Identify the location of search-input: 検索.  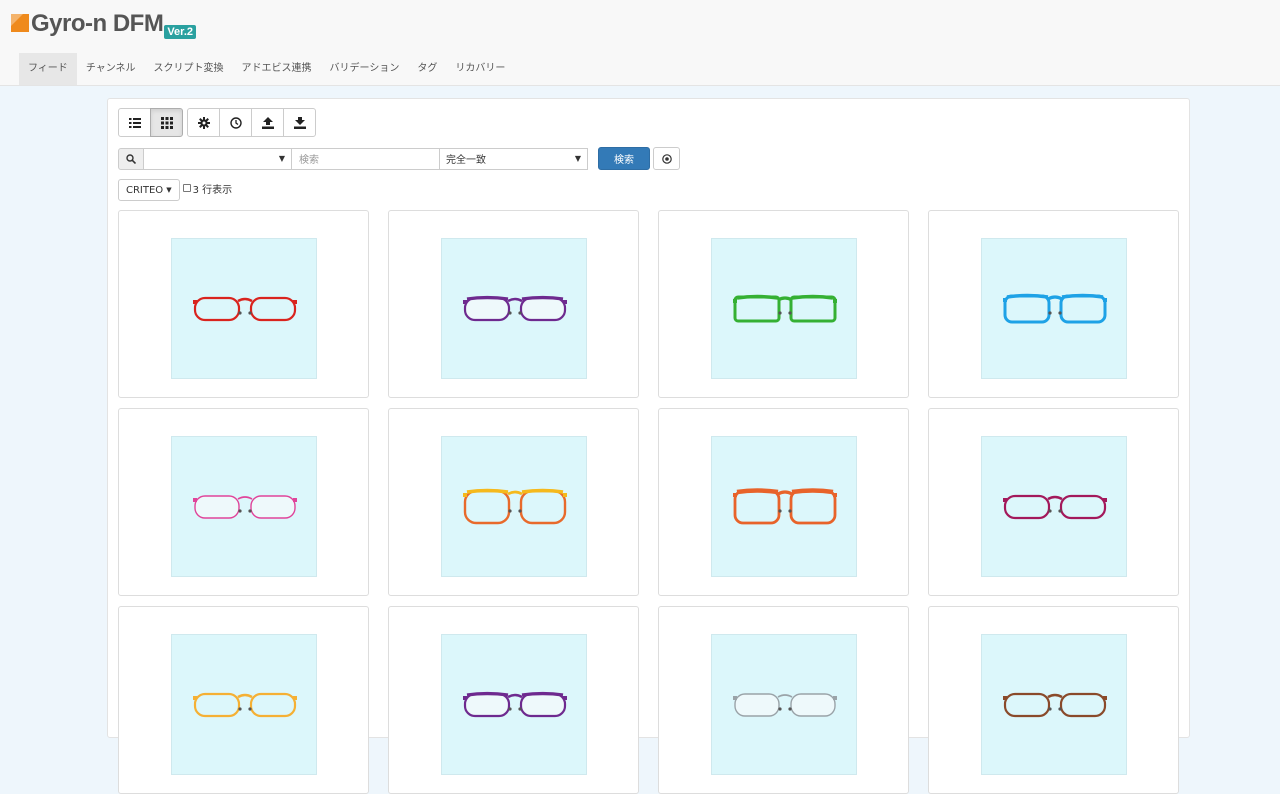
(365, 158).